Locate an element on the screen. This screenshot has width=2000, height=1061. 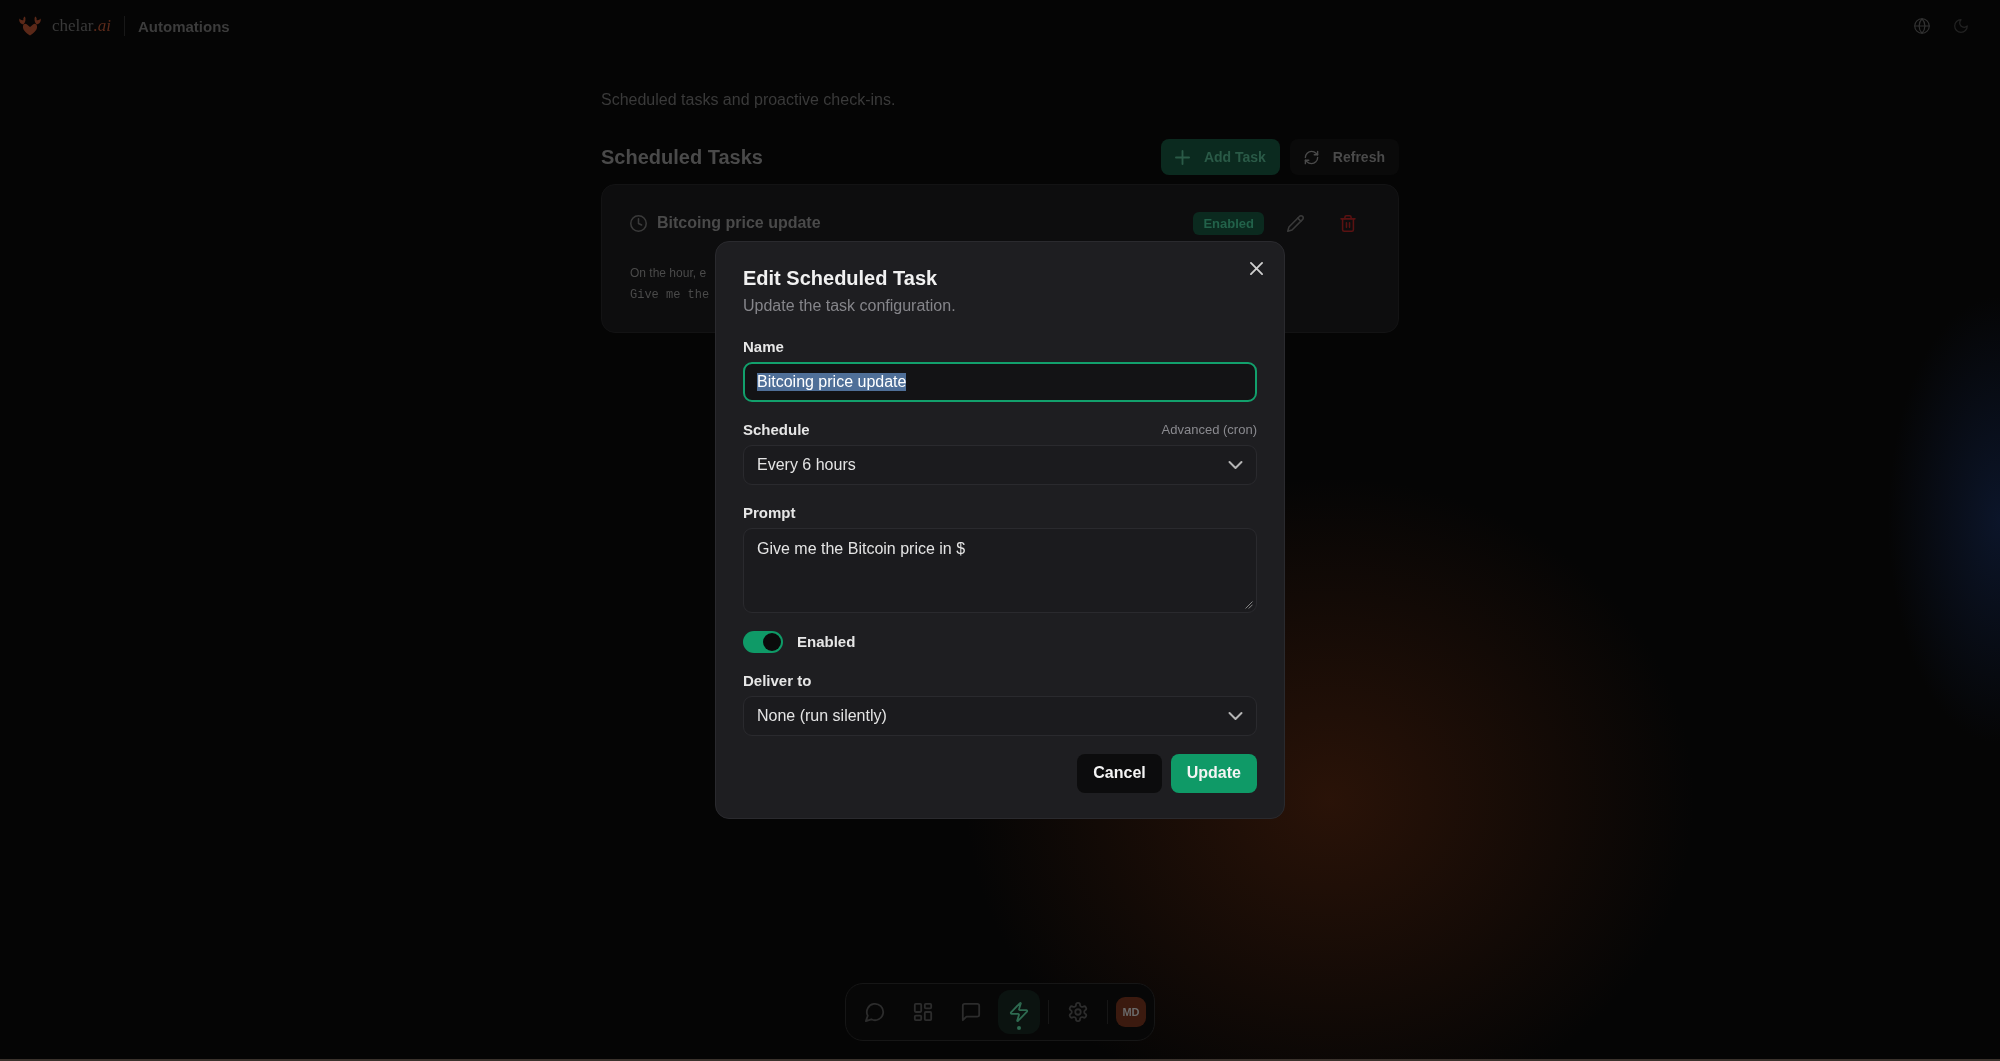
nav-button is located at coordinates (1019, 1012).